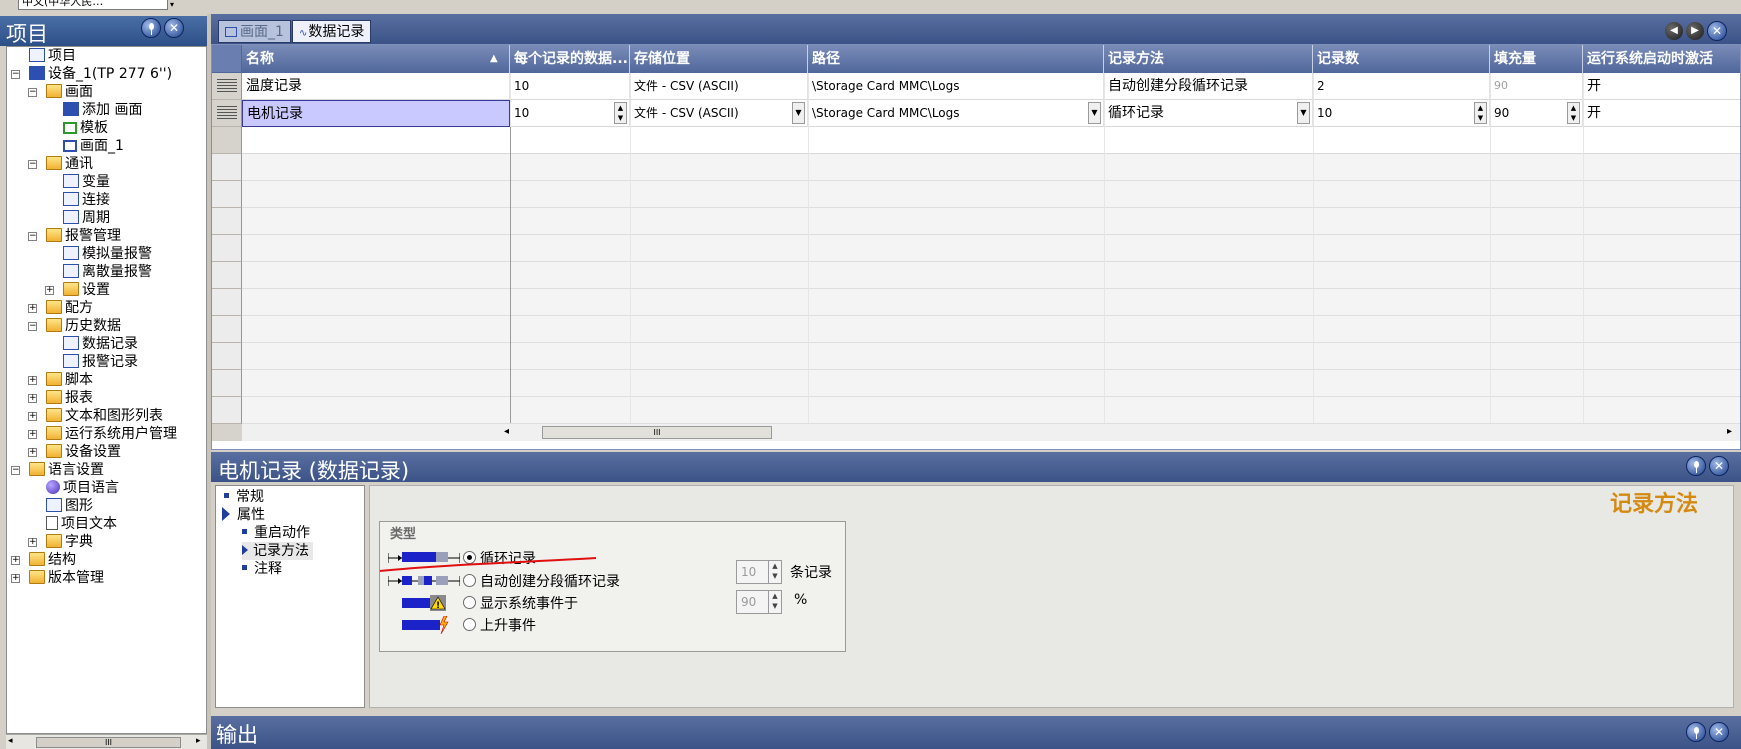 The width and height of the screenshot is (1741, 749). What do you see at coordinates (86, 182) in the screenshot?
I see `tree-item: 变量` at bounding box center [86, 182].